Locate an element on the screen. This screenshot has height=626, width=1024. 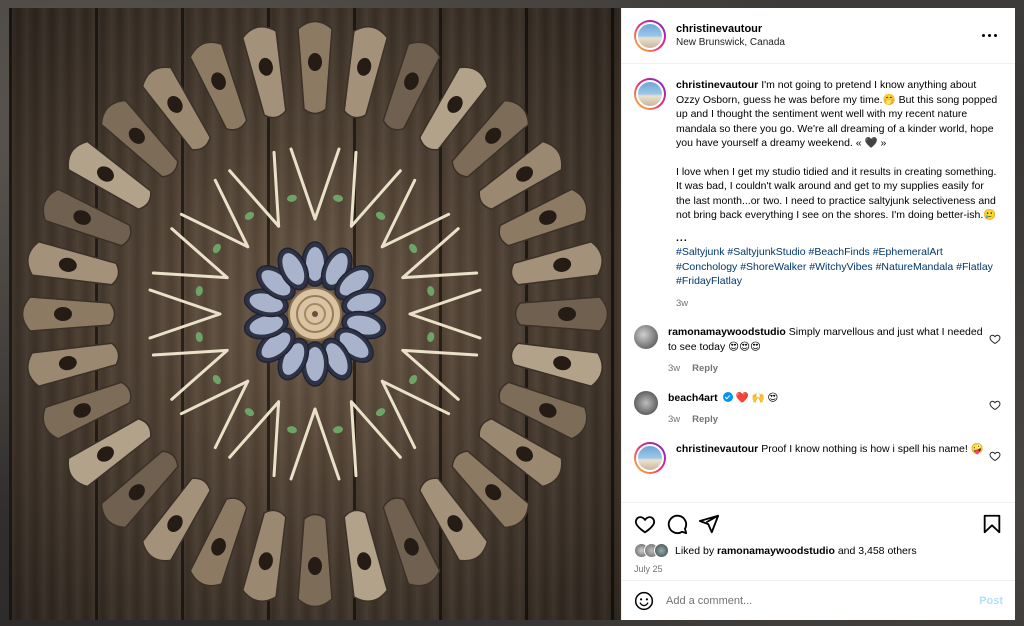
caption-avatar is located at coordinates (650, 94).